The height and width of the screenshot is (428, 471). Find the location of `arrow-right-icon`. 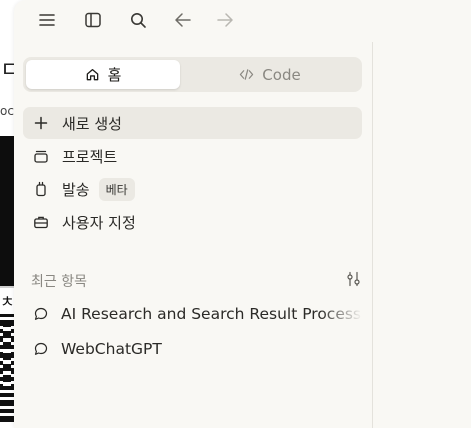

arrow-right-icon is located at coordinates (225, 20).